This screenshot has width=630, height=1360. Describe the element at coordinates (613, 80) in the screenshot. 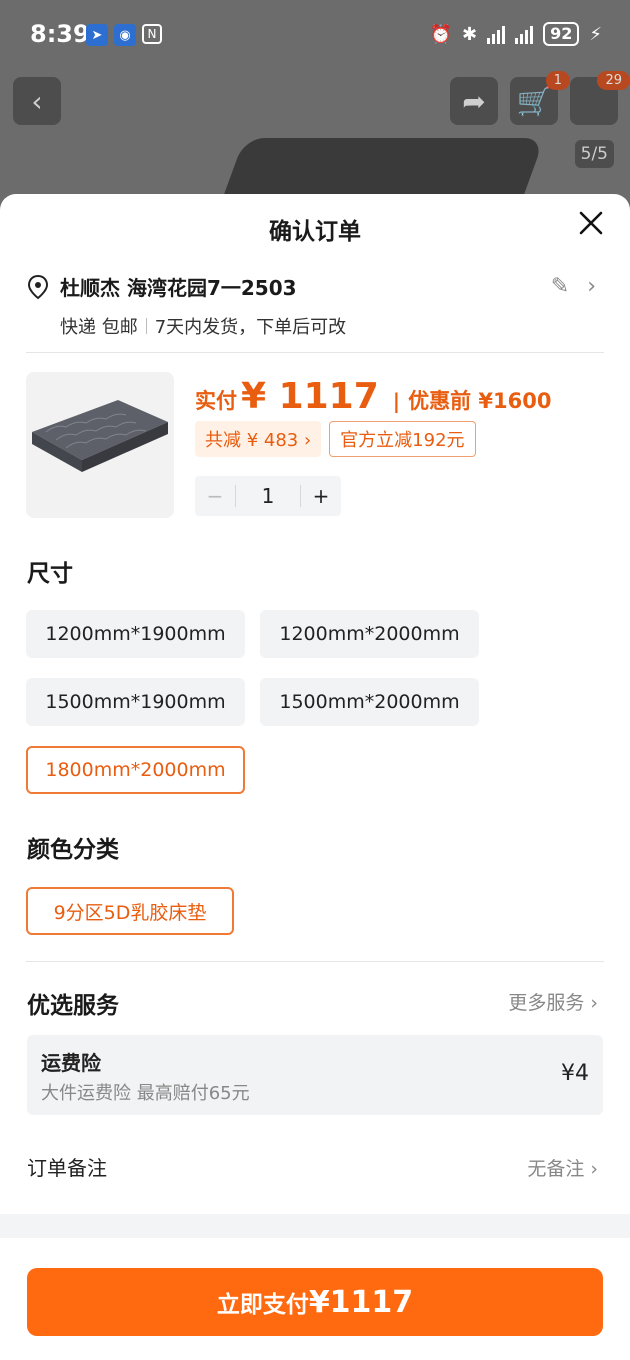

I see `message-badge: 29` at that location.